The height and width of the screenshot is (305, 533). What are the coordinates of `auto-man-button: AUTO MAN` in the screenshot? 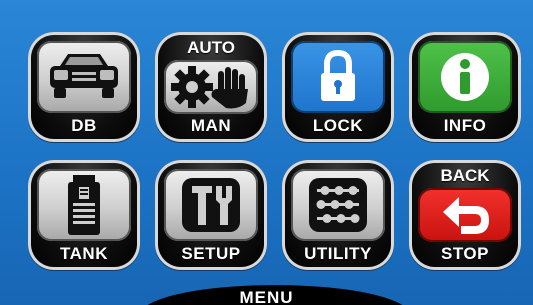 It's located at (211, 87).